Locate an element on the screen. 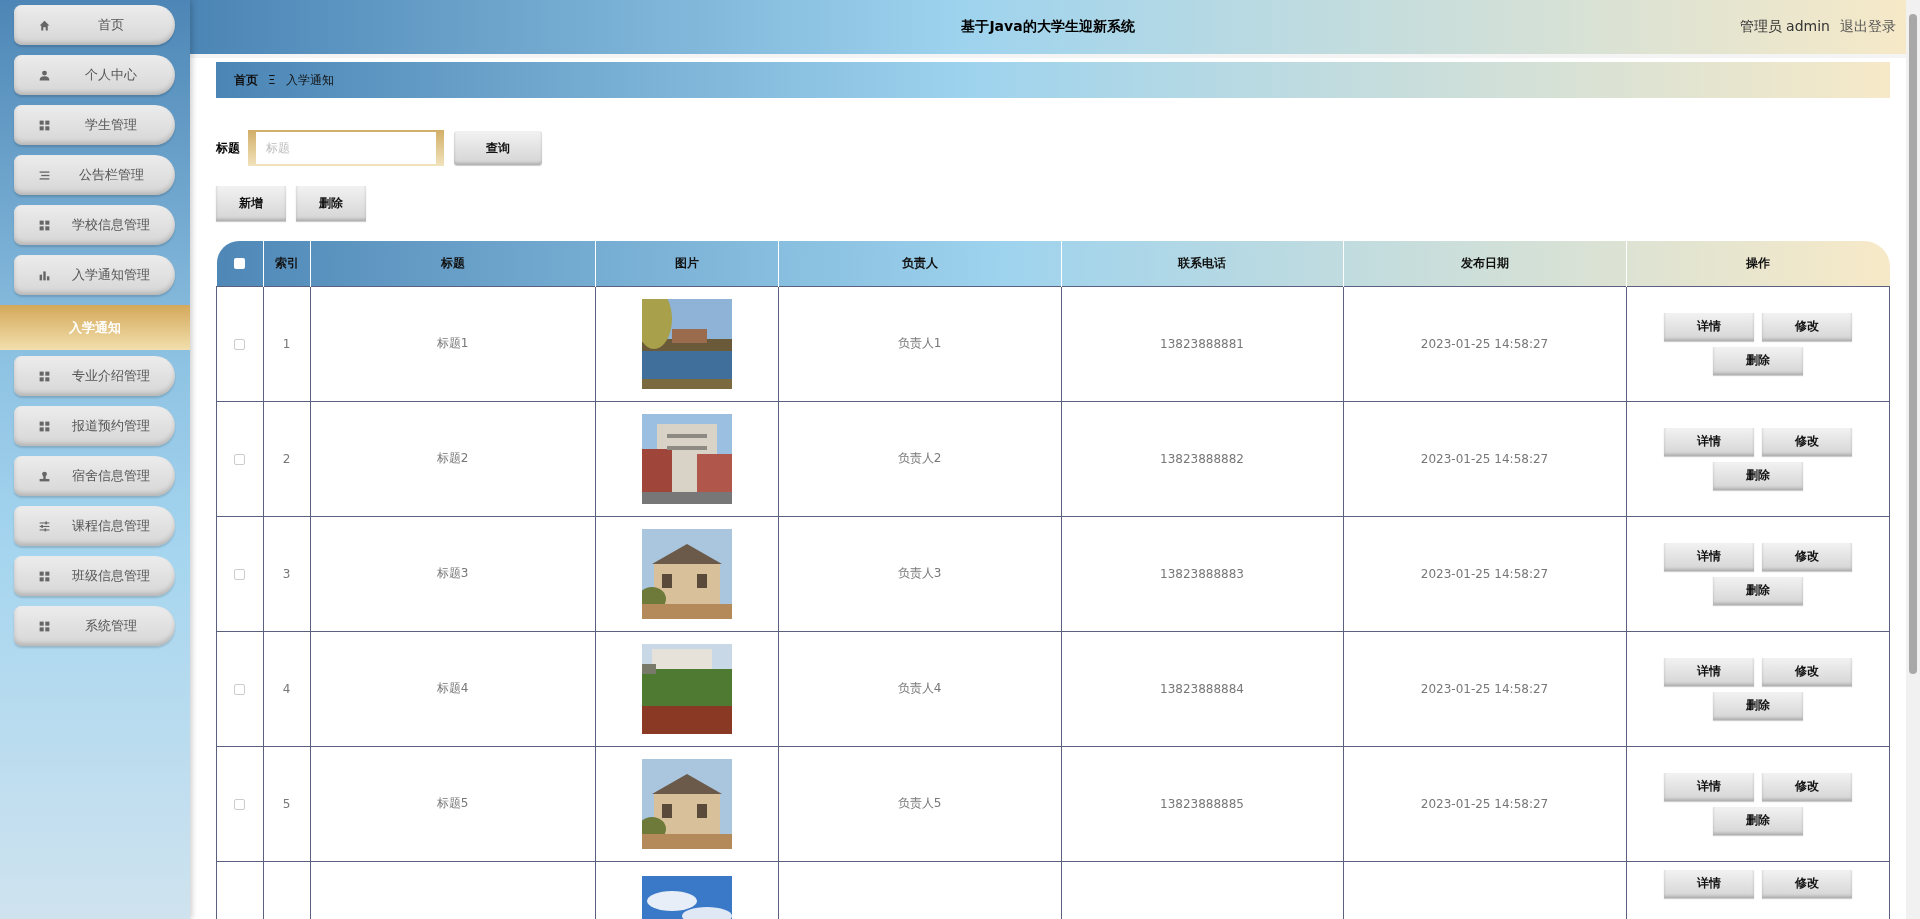 This screenshot has height=919, width=1920. column-header: 标题 is located at coordinates (452, 263).